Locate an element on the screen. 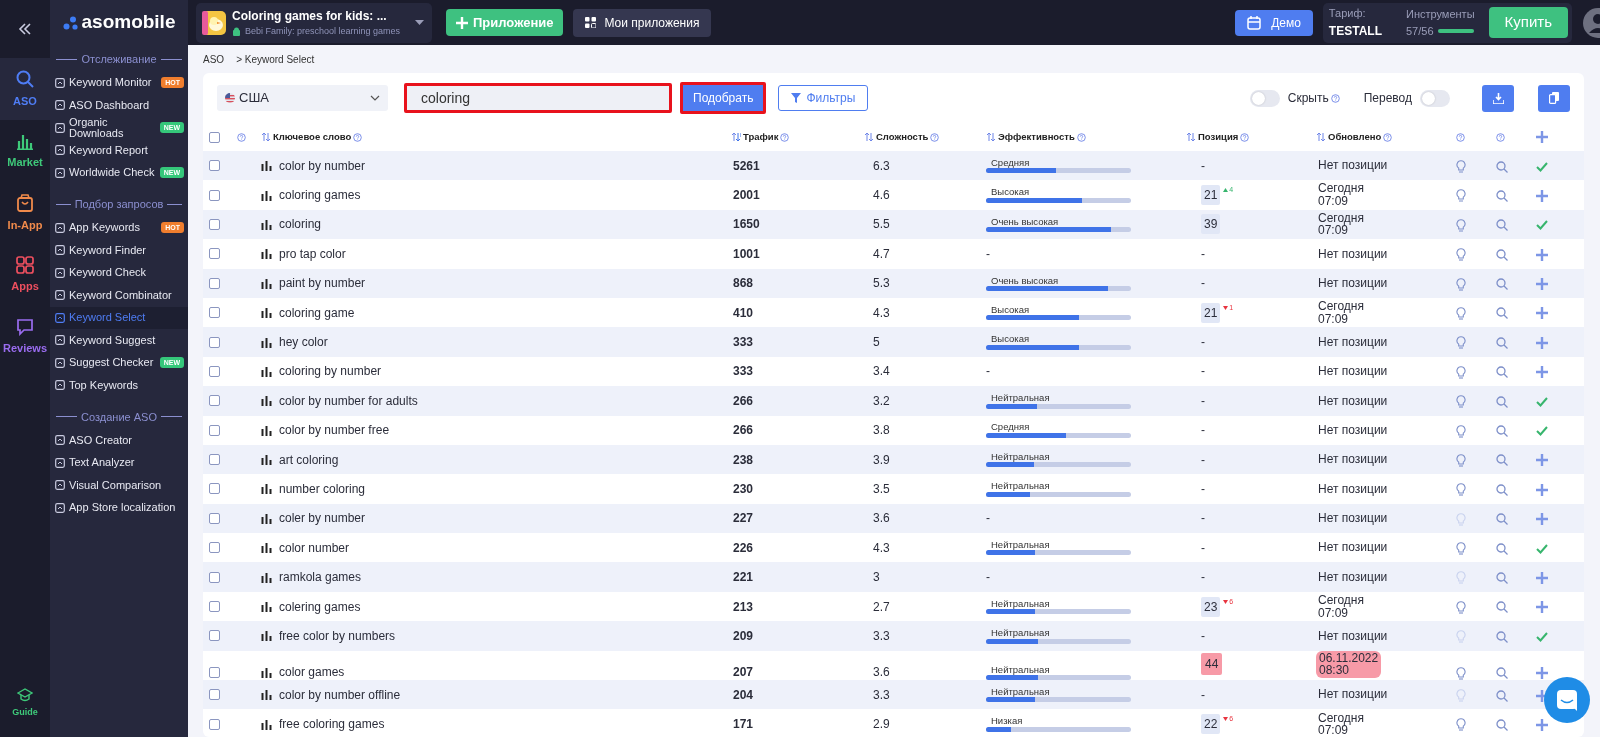  download-button is located at coordinates (1498, 98).